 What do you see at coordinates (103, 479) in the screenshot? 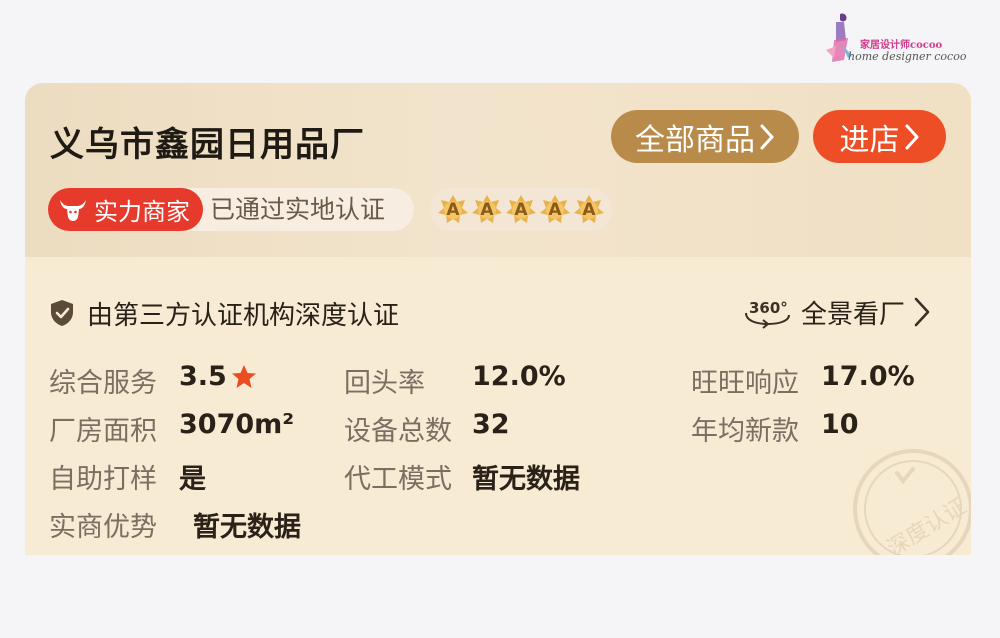
I see `sampling-label: 自助打样` at bounding box center [103, 479].